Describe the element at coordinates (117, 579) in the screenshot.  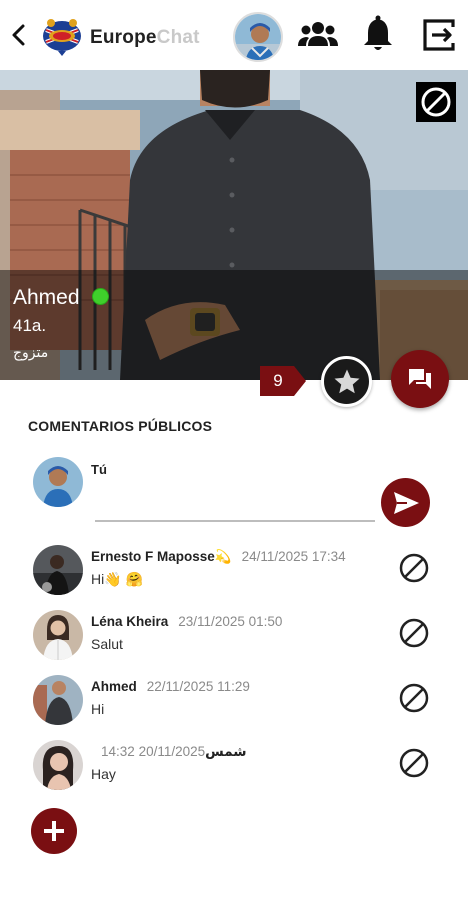
I see `comment-text: Hi👋 🤗` at that location.